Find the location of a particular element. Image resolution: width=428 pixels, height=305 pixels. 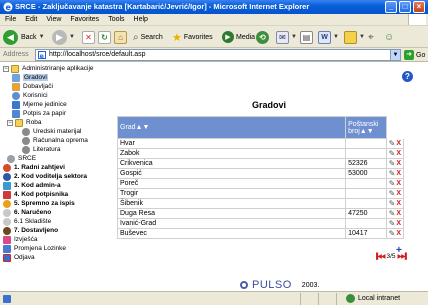

menu-help: Help is located at coordinates (140, 18).